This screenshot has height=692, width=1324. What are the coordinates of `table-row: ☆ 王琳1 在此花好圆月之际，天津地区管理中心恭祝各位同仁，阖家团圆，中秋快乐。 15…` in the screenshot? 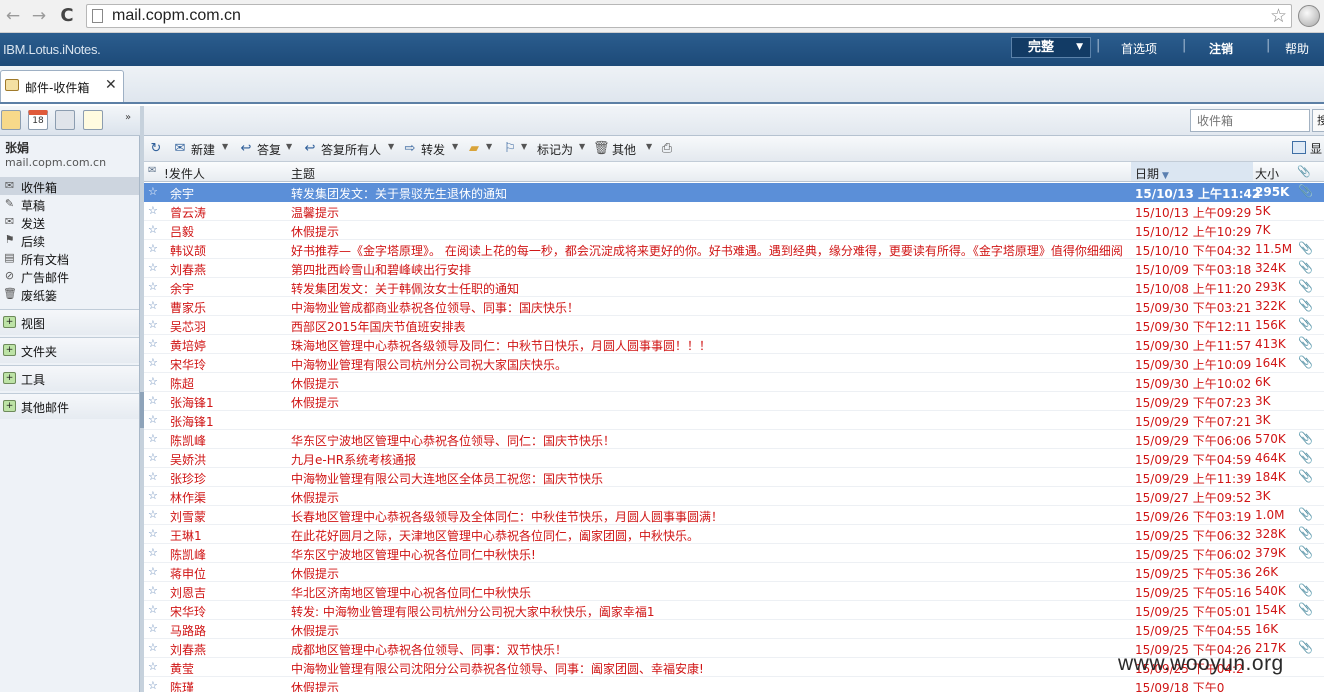 It's located at (734, 534).